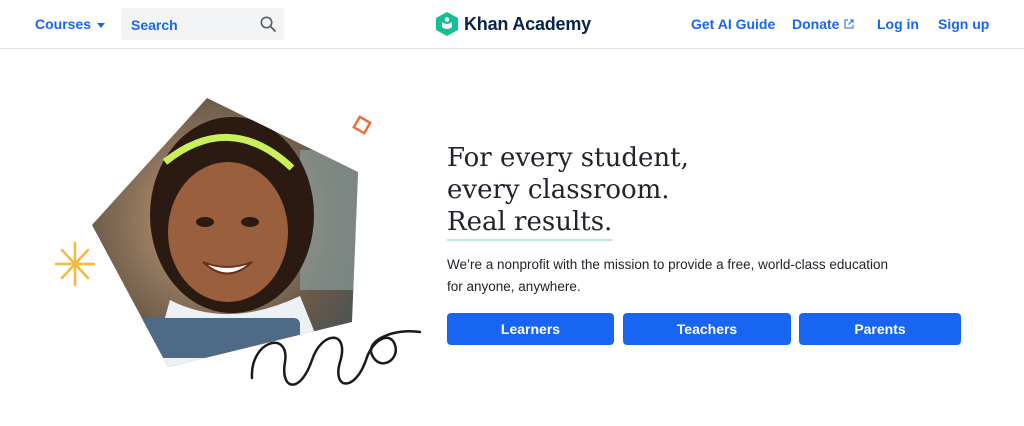  I want to click on courses-menu-button: Courses, so click(70, 24).